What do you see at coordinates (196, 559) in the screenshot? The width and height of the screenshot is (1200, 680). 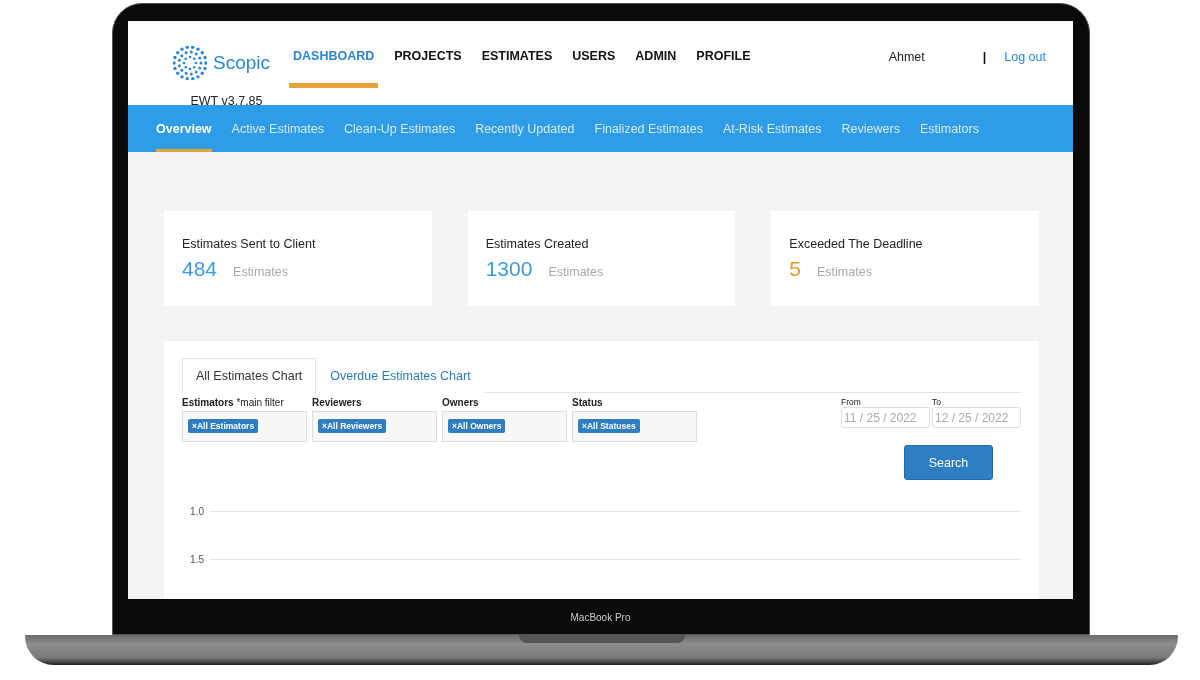 I see `axis-label: 1.5` at bounding box center [196, 559].